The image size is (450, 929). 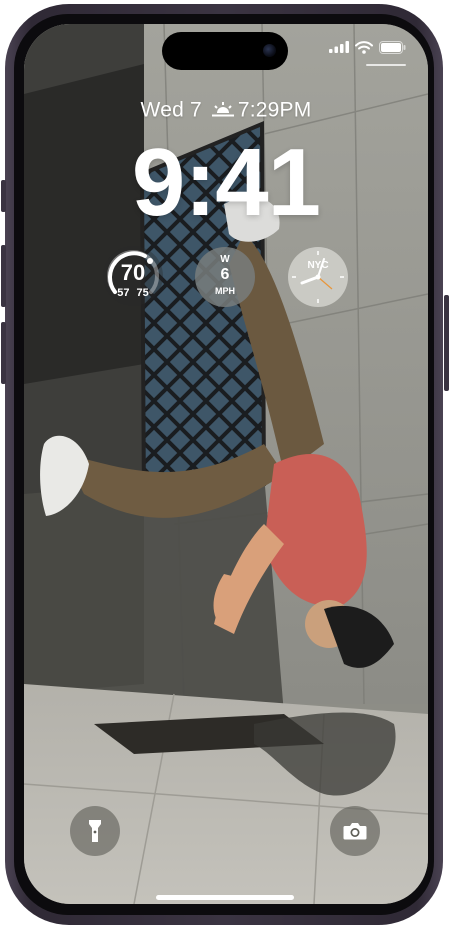 What do you see at coordinates (3, 276) in the screenshot?
I see `volume-up-button` at bounding box center [3, 276].